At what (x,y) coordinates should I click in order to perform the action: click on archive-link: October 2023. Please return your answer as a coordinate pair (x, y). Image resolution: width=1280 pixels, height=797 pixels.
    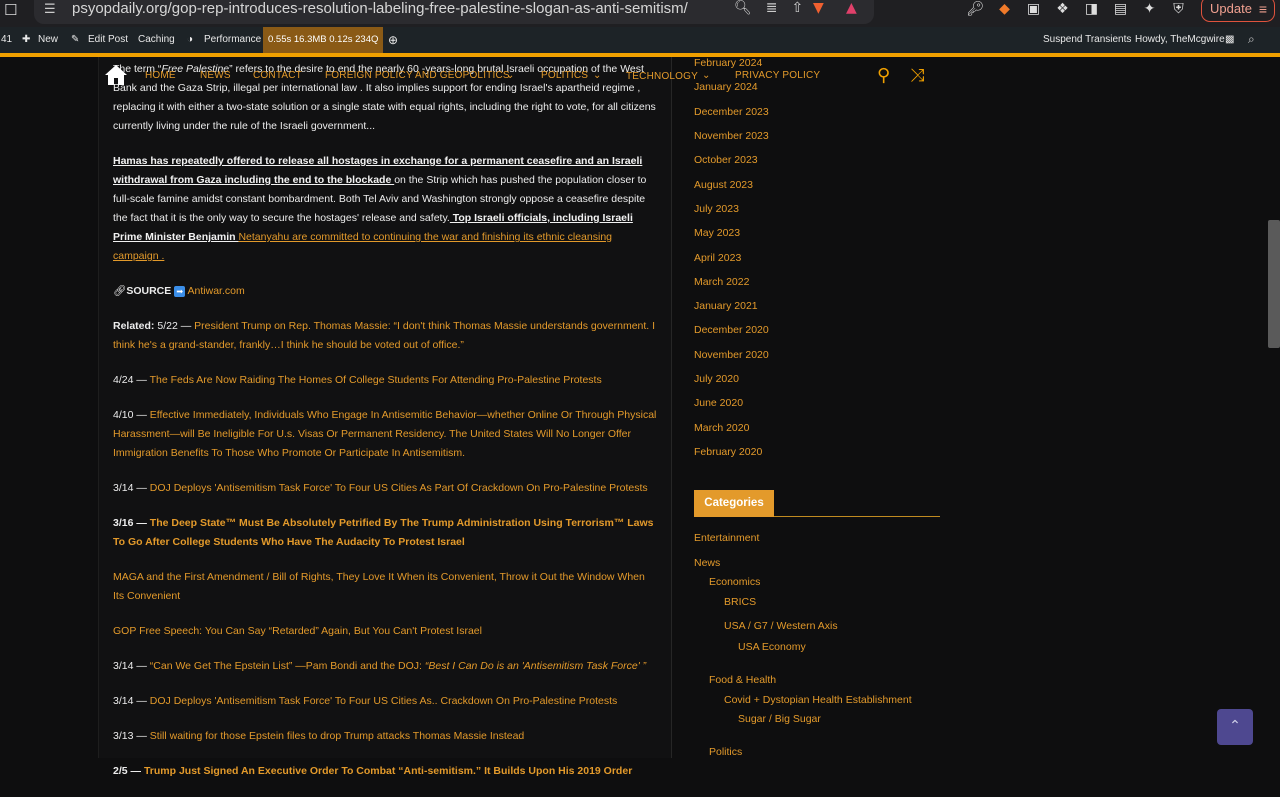
    Looking at the image, I should click on (726, 160).